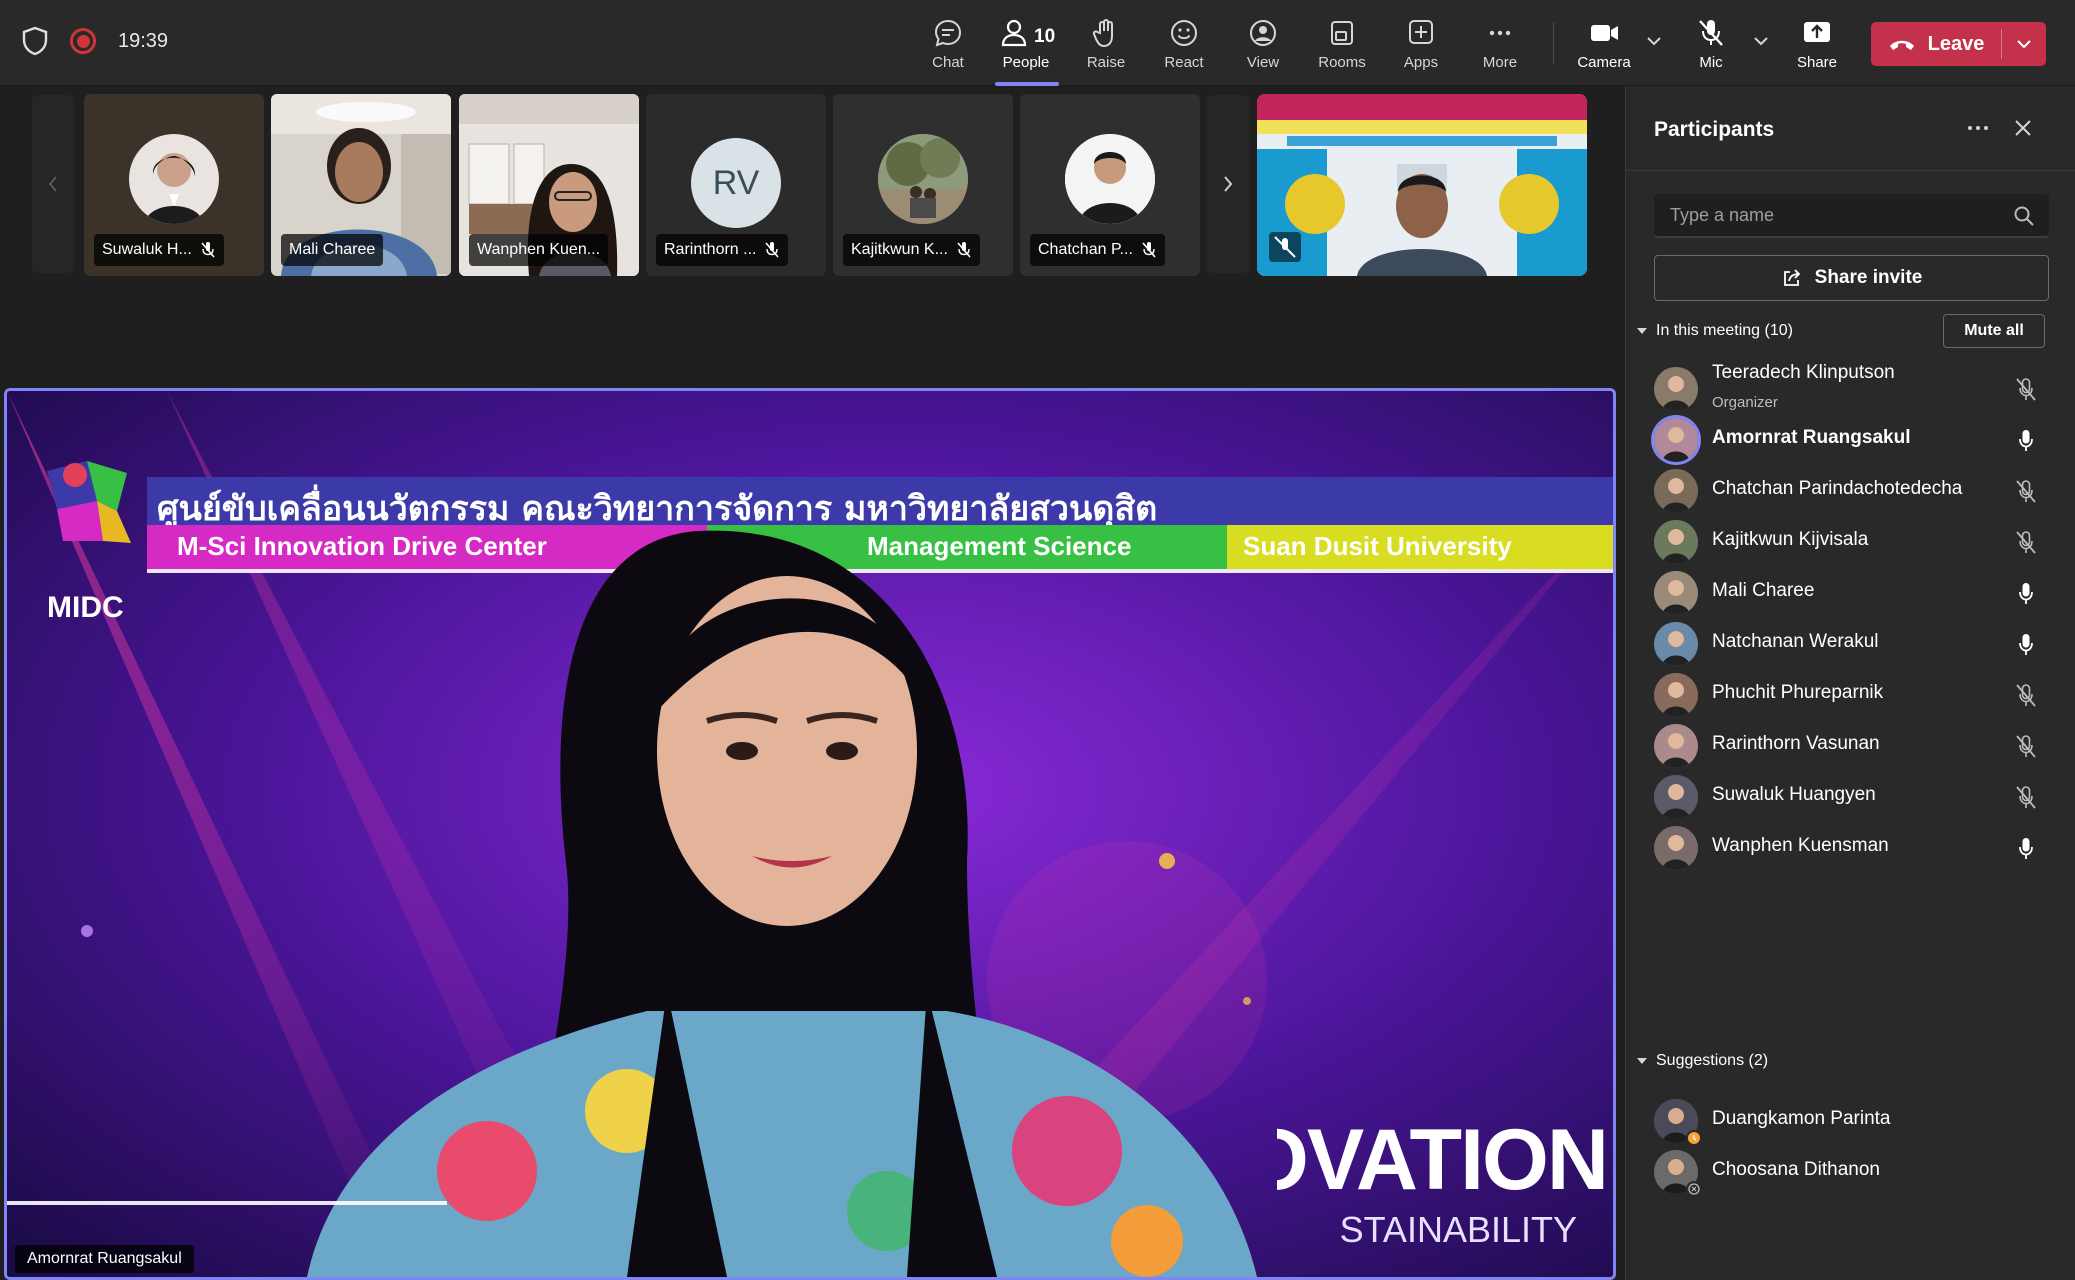 The height and width of the screenshot is (1280, 2075). What do you see at coordinates (1422, 185) in the screenshot?
I see `organizer-video-tile` at bounding box center [1422, 185].